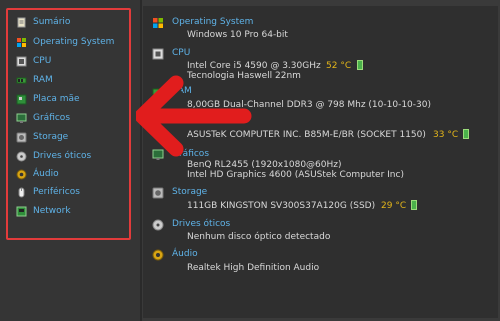  What do you see at coordinates (43, 80) in the screenshot?
I see `sidebar-item-label: RAM` at bounding box center [43, 80].